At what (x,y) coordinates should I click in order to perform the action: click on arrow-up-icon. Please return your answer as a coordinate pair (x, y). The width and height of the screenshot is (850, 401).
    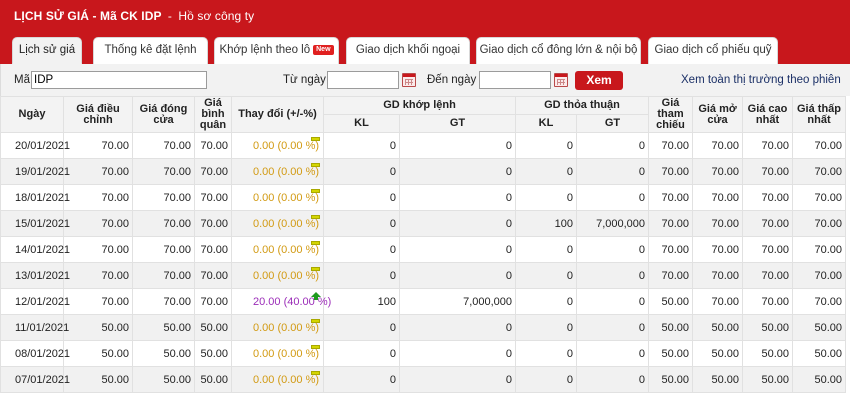
    Looking at the image, I should click on (316, 296).